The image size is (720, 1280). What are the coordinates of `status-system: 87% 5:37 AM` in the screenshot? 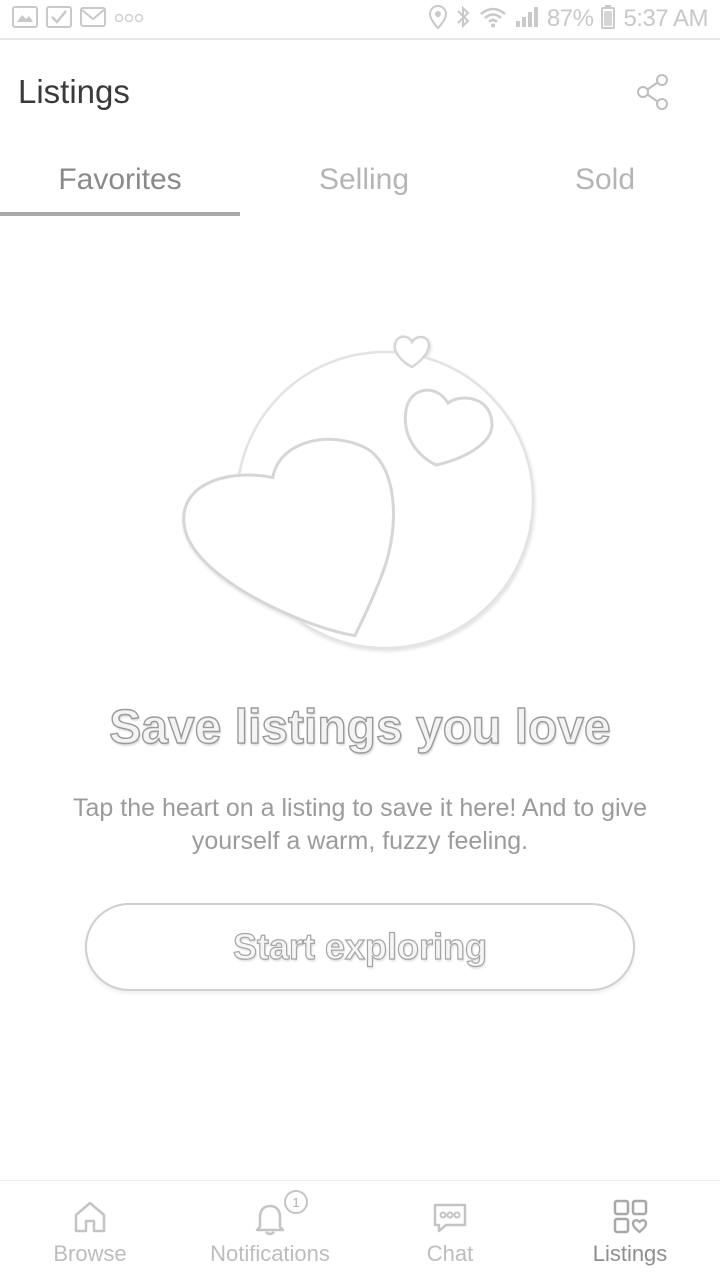 It's located at (568, 19).